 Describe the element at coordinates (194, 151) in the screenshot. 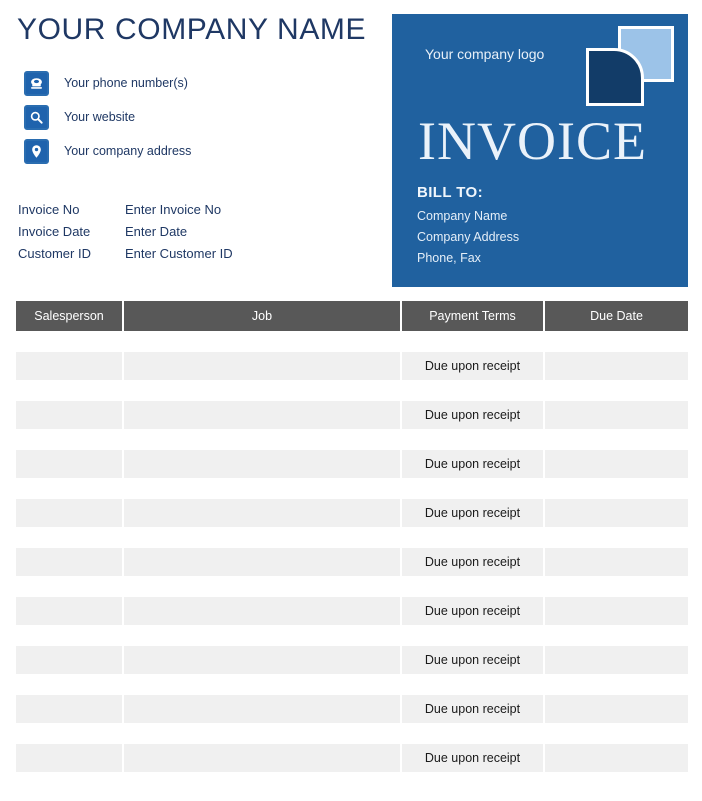

I see `contact-row-address: Your company address` at that location.